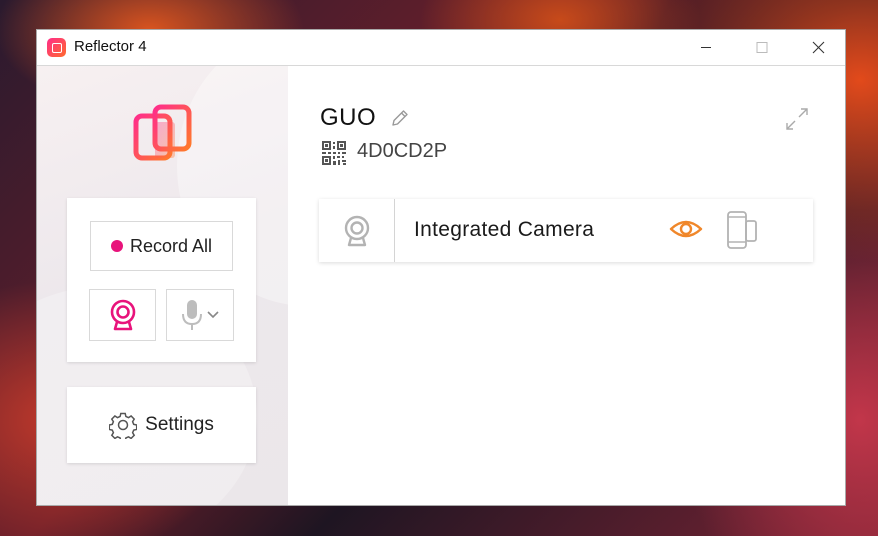 The width and height of the screenshot is (878, 536). I want to click on chevron-down-icon, so click(212, 315).